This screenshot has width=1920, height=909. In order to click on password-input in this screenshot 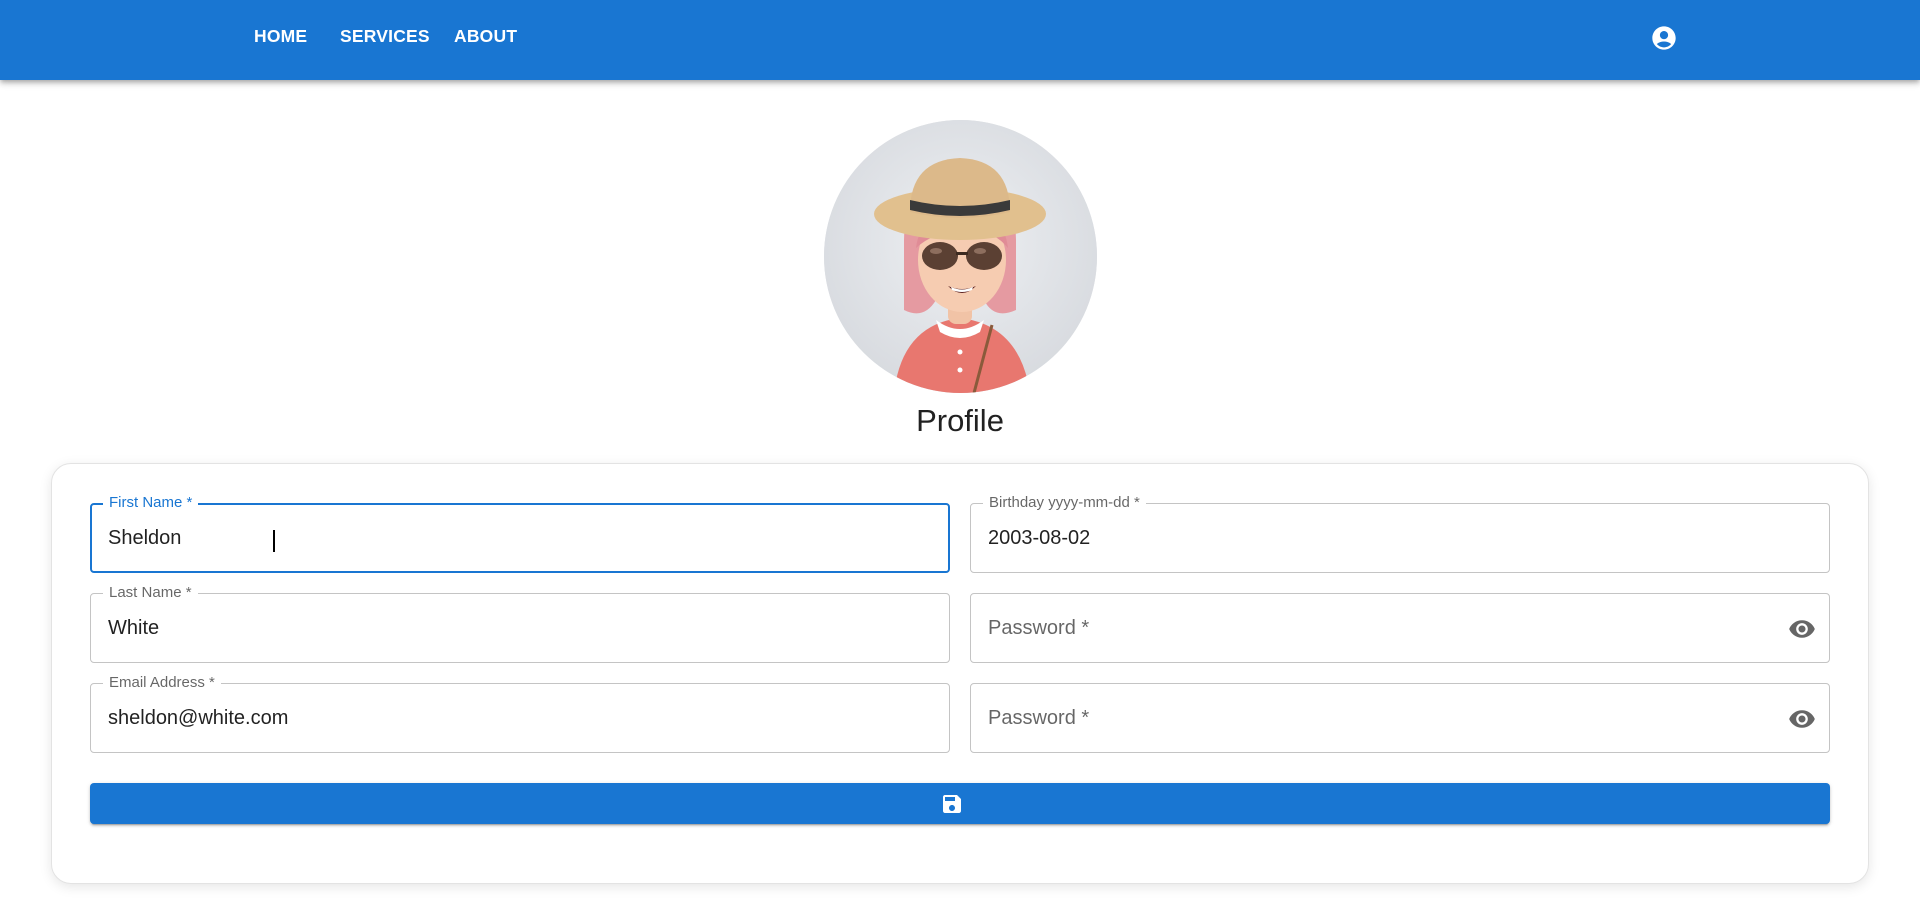, I will do `click(1398, 628)`.